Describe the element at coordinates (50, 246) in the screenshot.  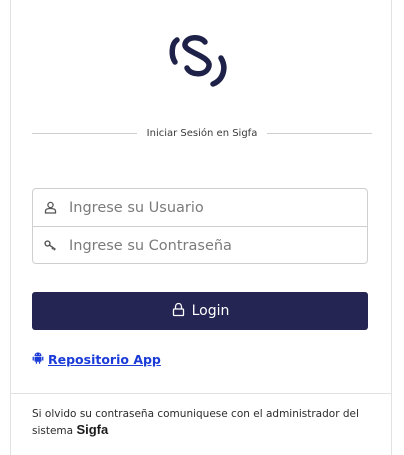
I see `key-icon` at that location.